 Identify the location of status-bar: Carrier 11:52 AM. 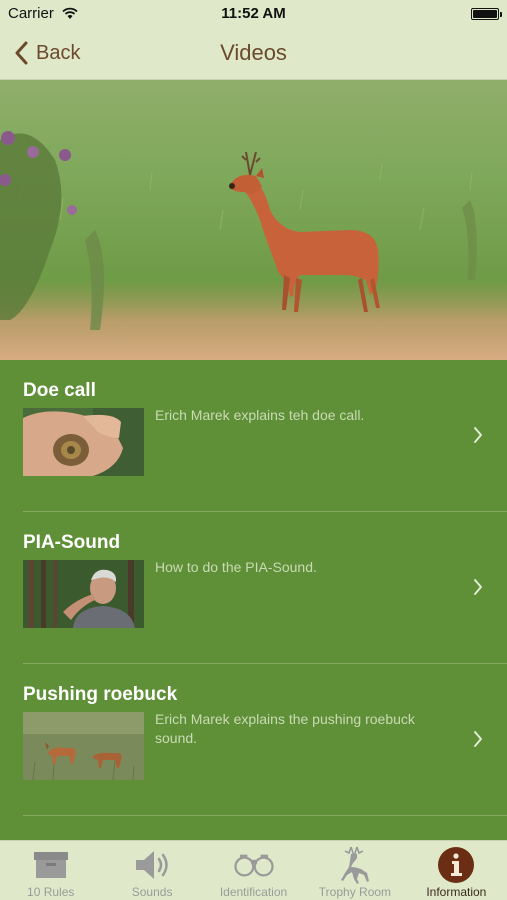
(253, 14).